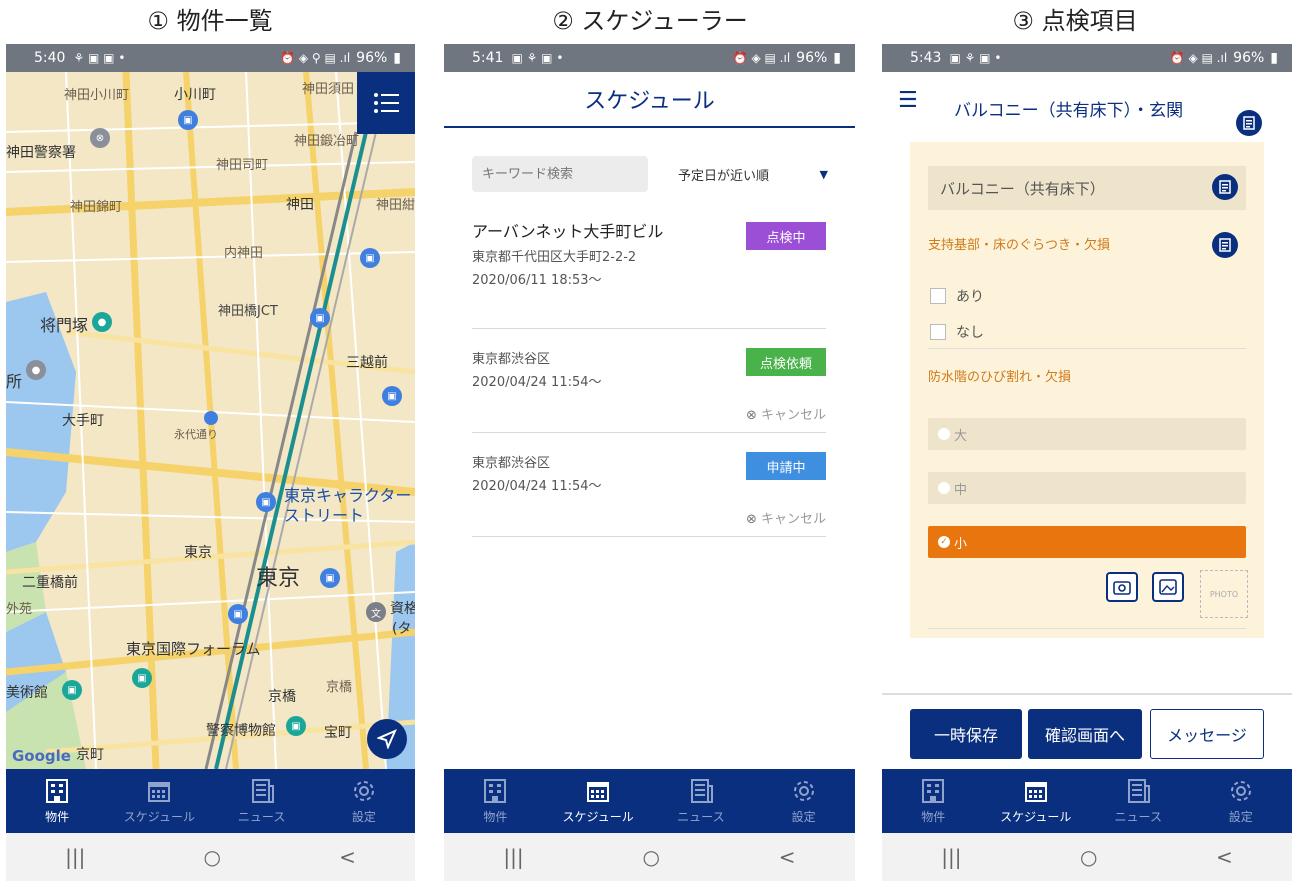  I want to click on checkbox-option: あり, so click(957, 296).